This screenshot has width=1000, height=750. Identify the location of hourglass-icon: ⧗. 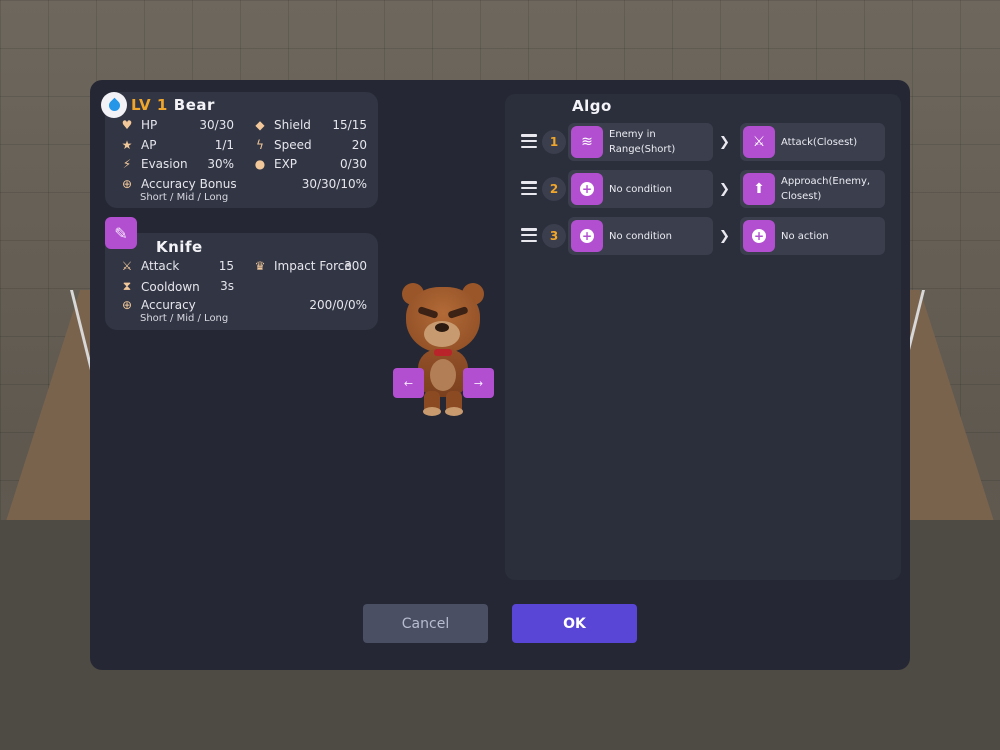
(127, 286).